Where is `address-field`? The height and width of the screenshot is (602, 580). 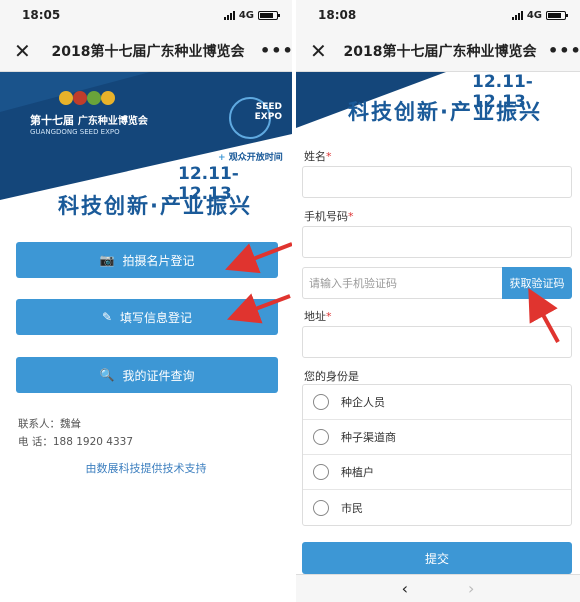
address-field is located at coordinates (437, 342).